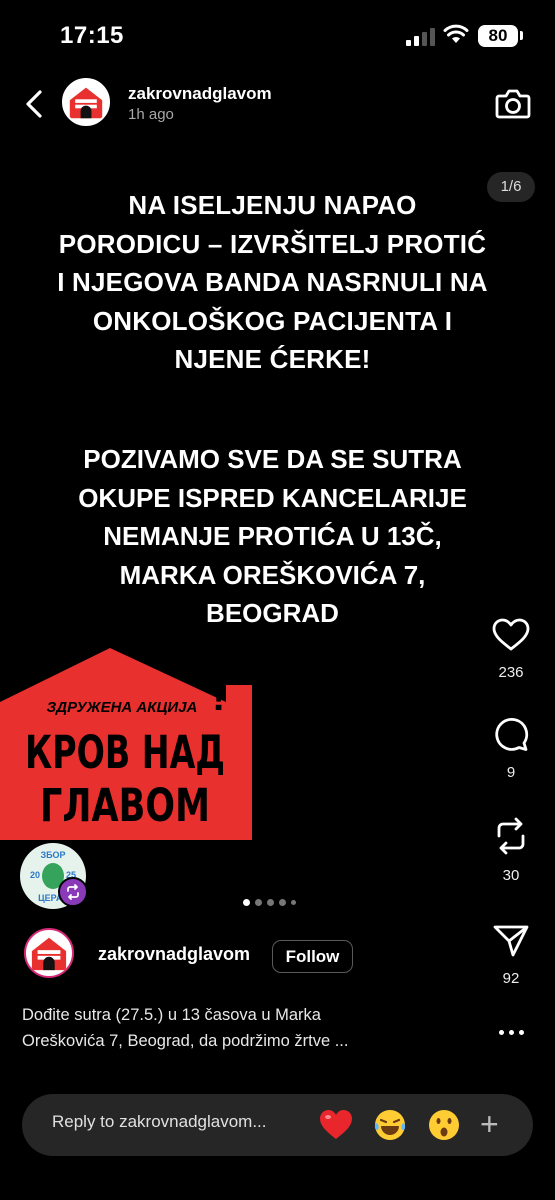 The image size is (555, 1200). I want to click on share-send-icon, so click(511, 941).